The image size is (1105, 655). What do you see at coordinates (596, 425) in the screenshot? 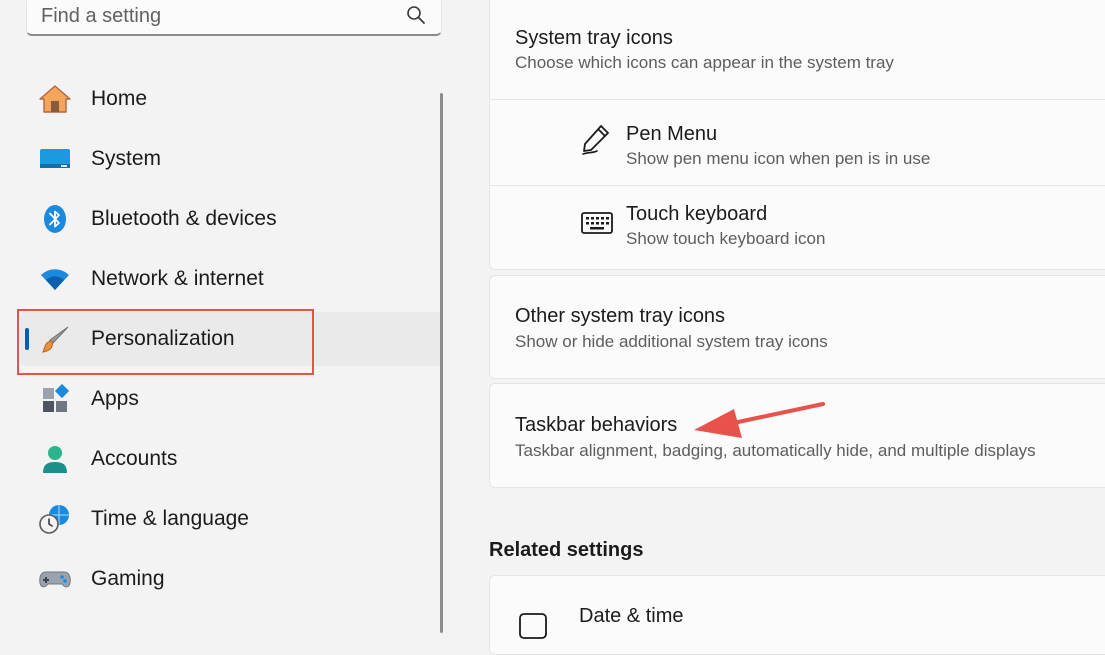
I see `taskbar-behaviors-title: Taskbar behaviors` at bounding box center [596, 425].